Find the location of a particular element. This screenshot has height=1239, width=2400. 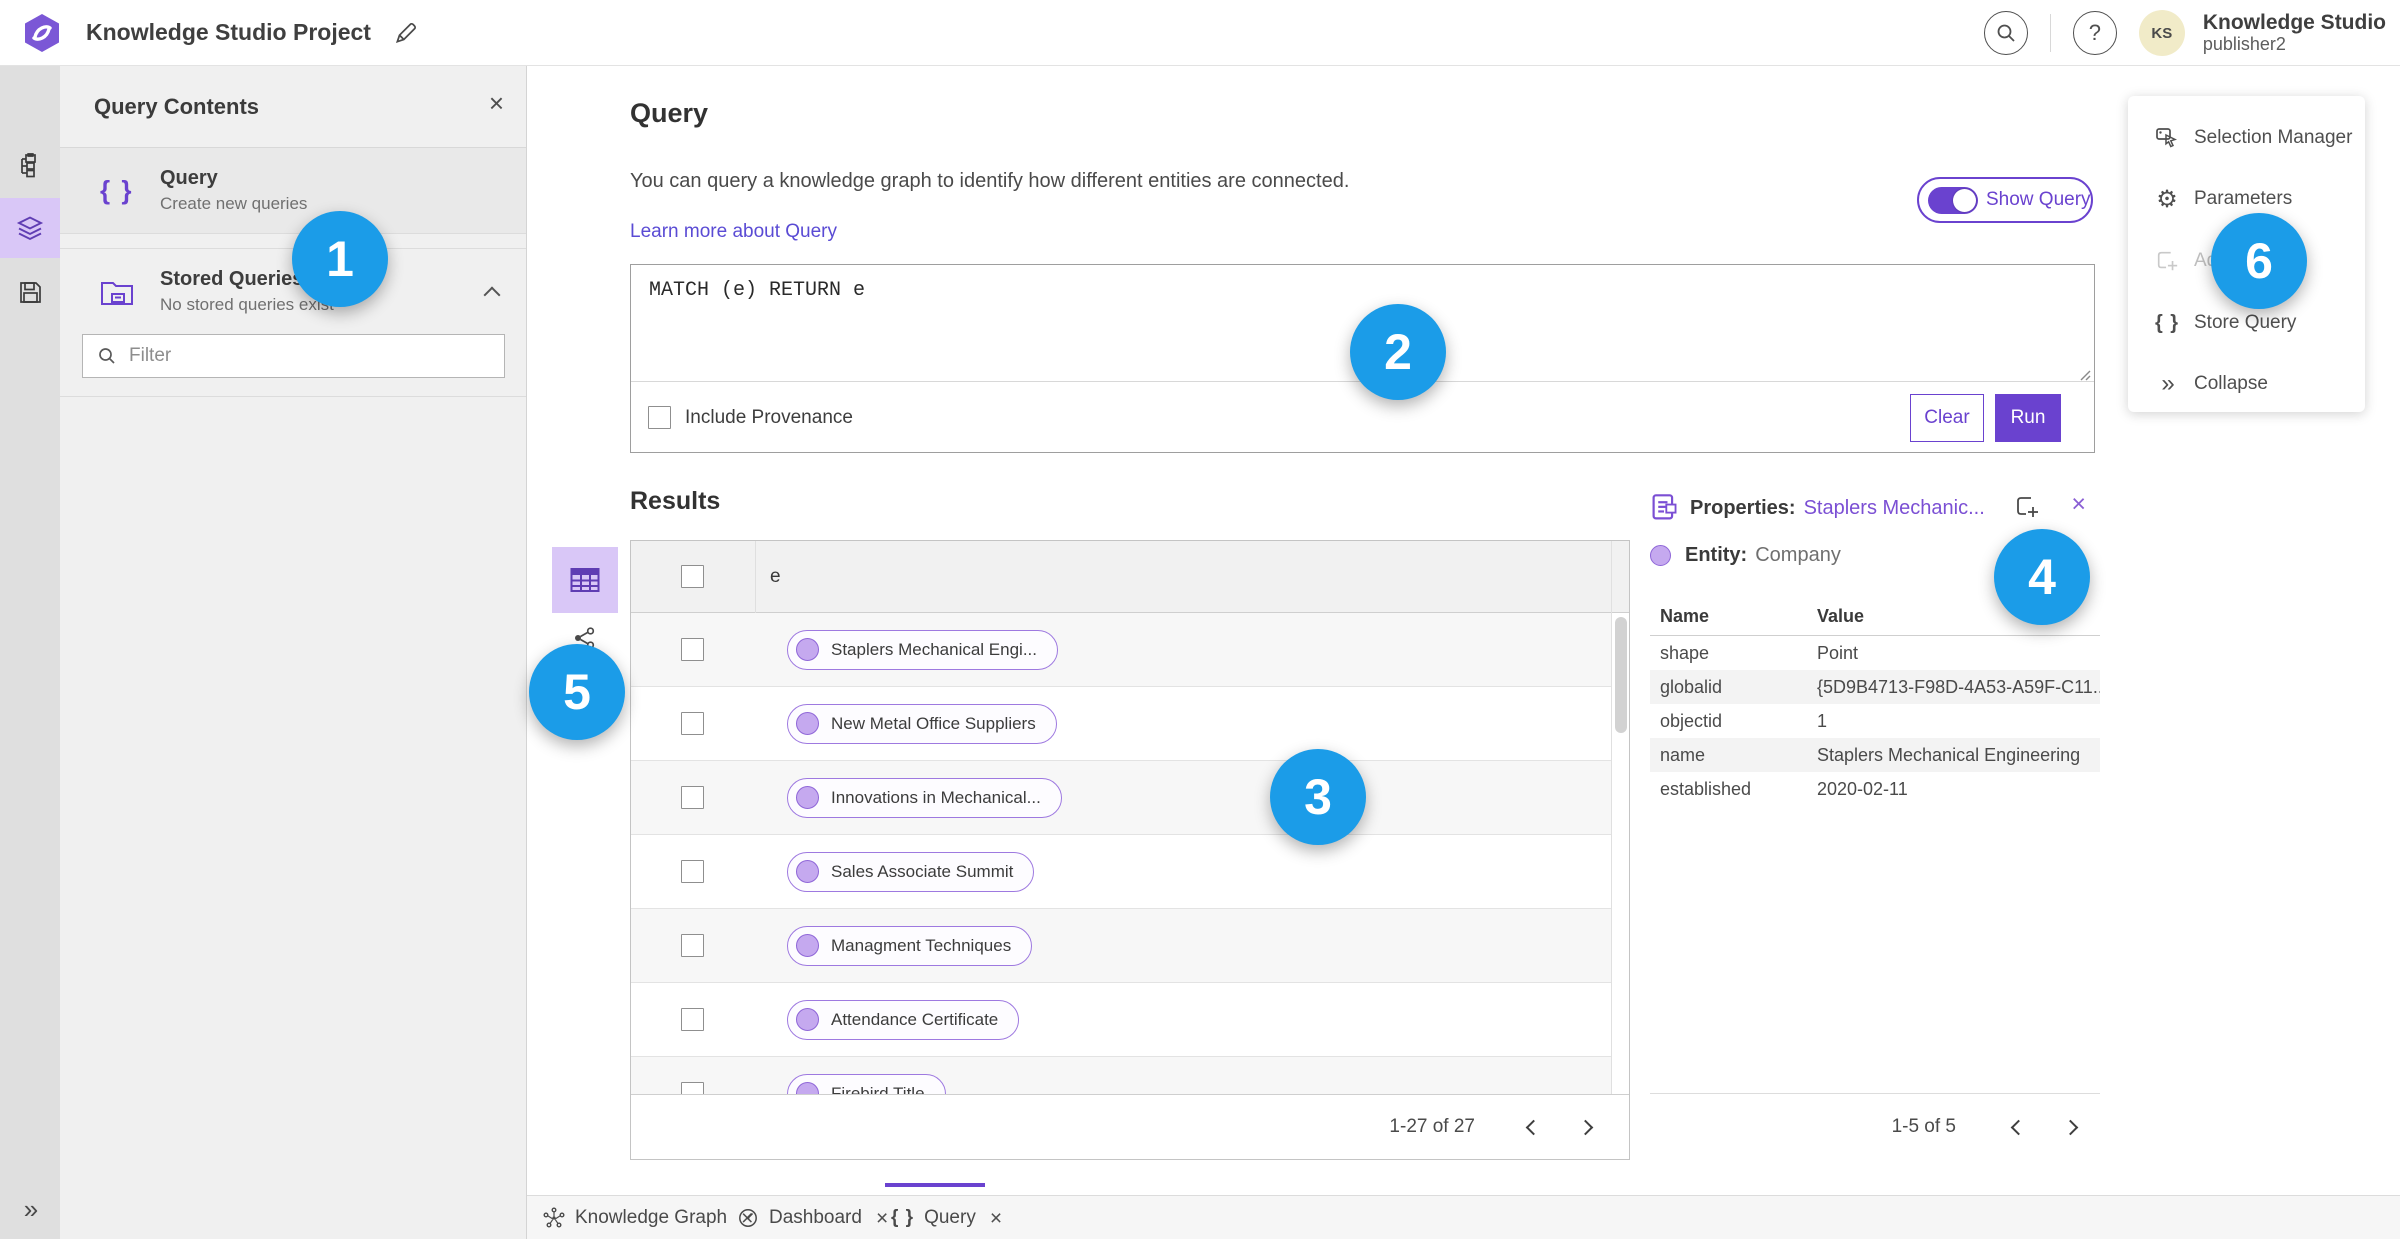

selection-manager-label: Selection Manager is located at coordinates (2273, 137).